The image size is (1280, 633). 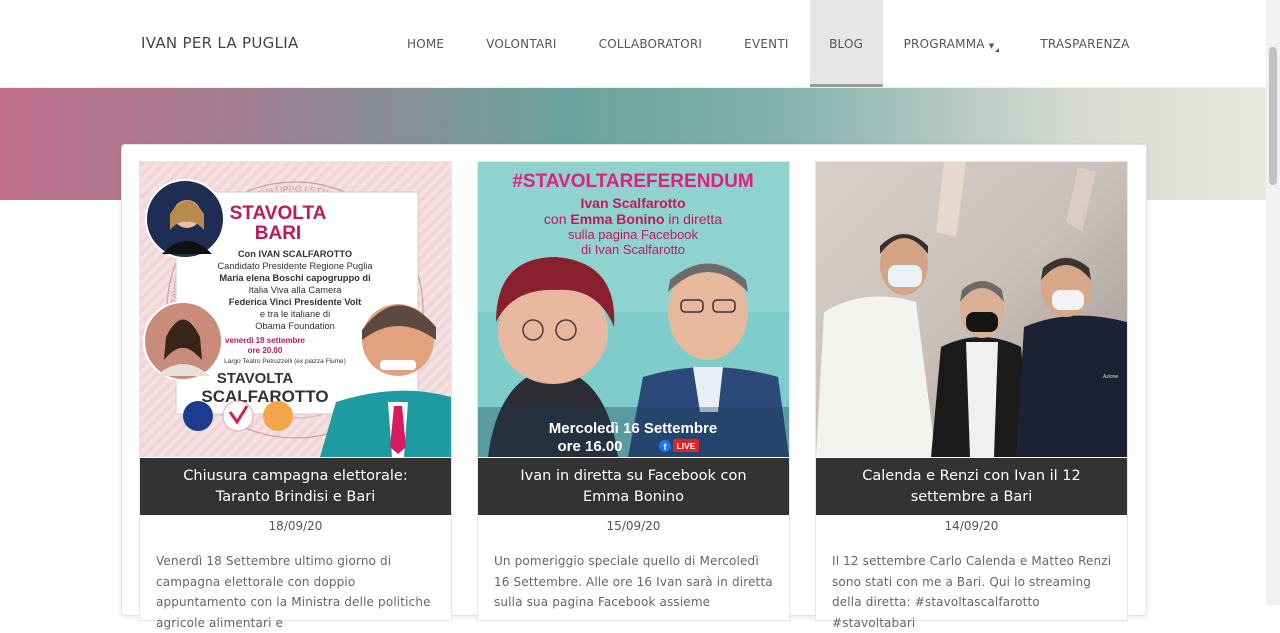 What do you see at coordinates (1273, 302) in the screenshot?
I see `page-scrollbar` at bounding box center [1273, 302].